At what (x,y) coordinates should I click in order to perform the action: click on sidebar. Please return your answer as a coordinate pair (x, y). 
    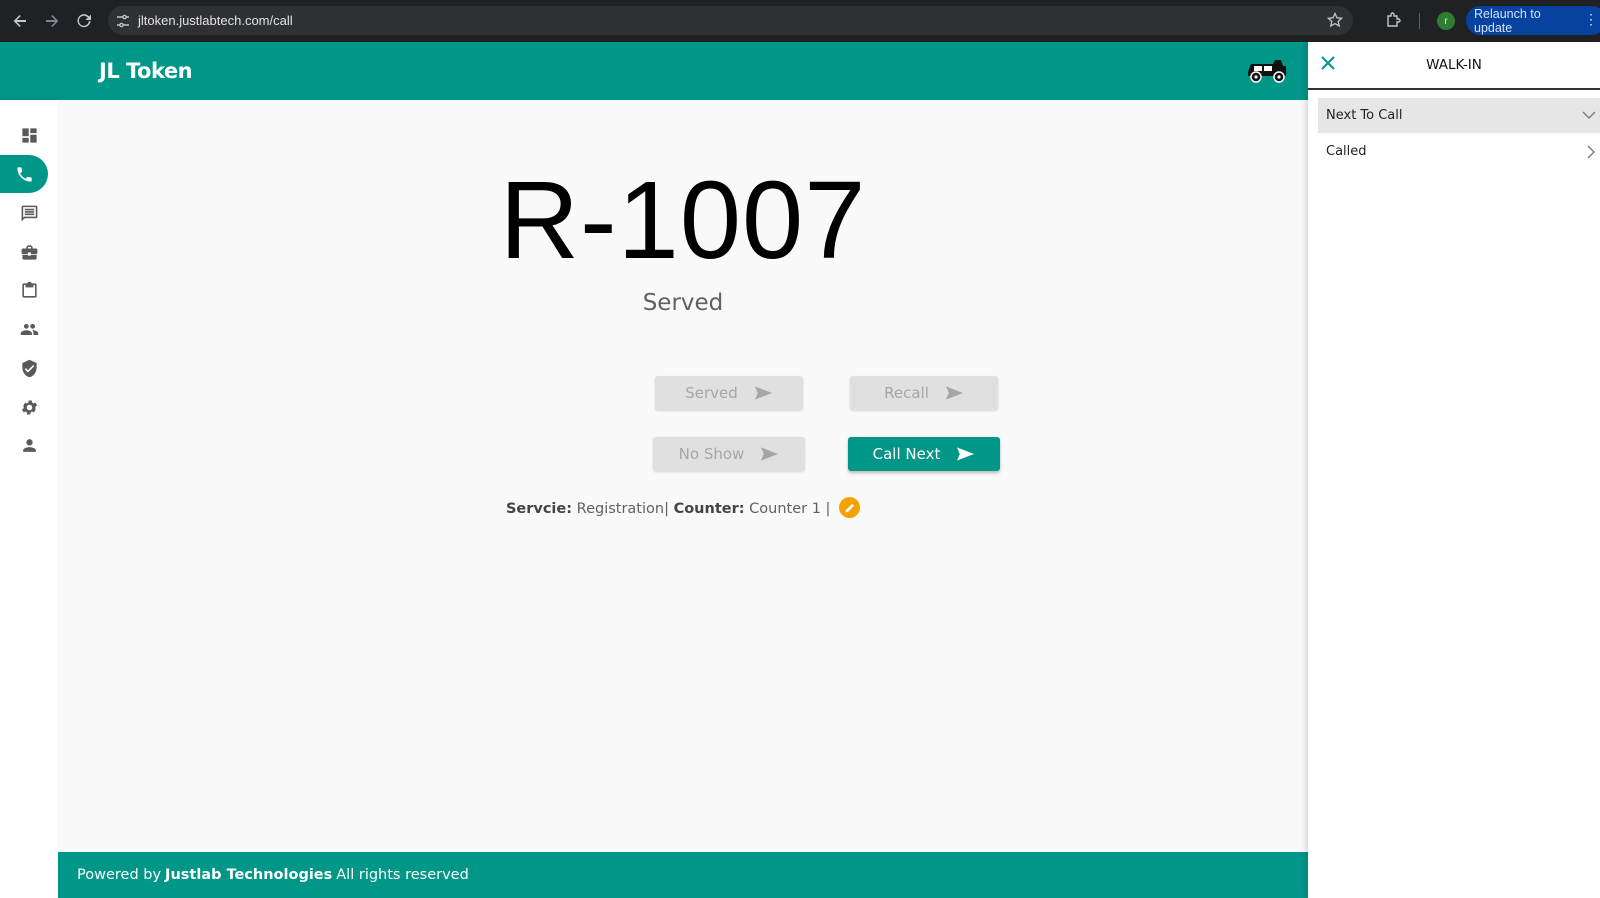
    Looking at the image, I should click on (29, 499).